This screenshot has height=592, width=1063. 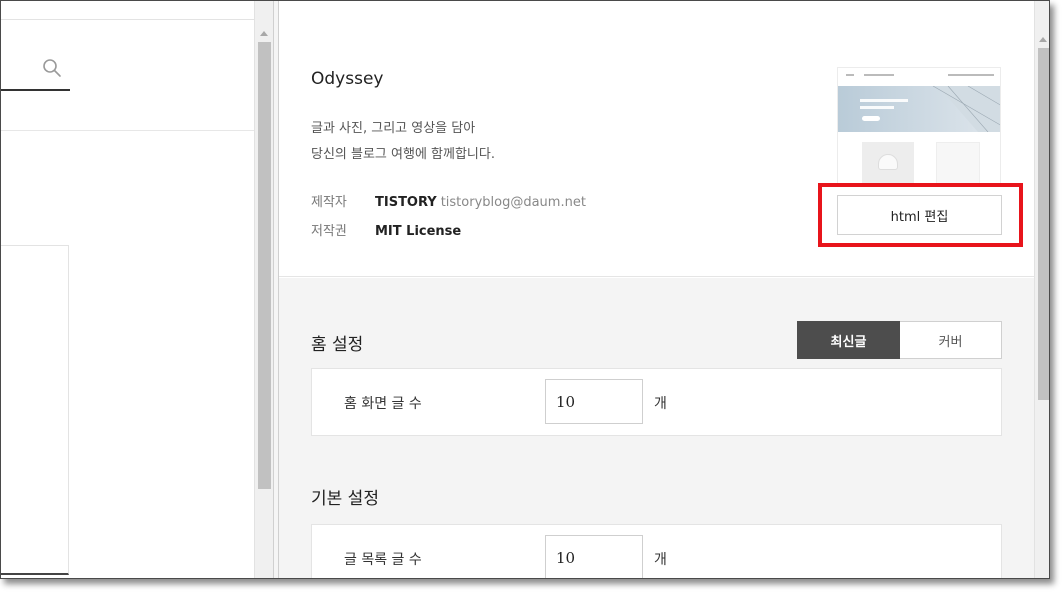 I want to click on theme-description-line-2: 당신의 블로그 여행에 함께합니다., so click(x=403, y=154).